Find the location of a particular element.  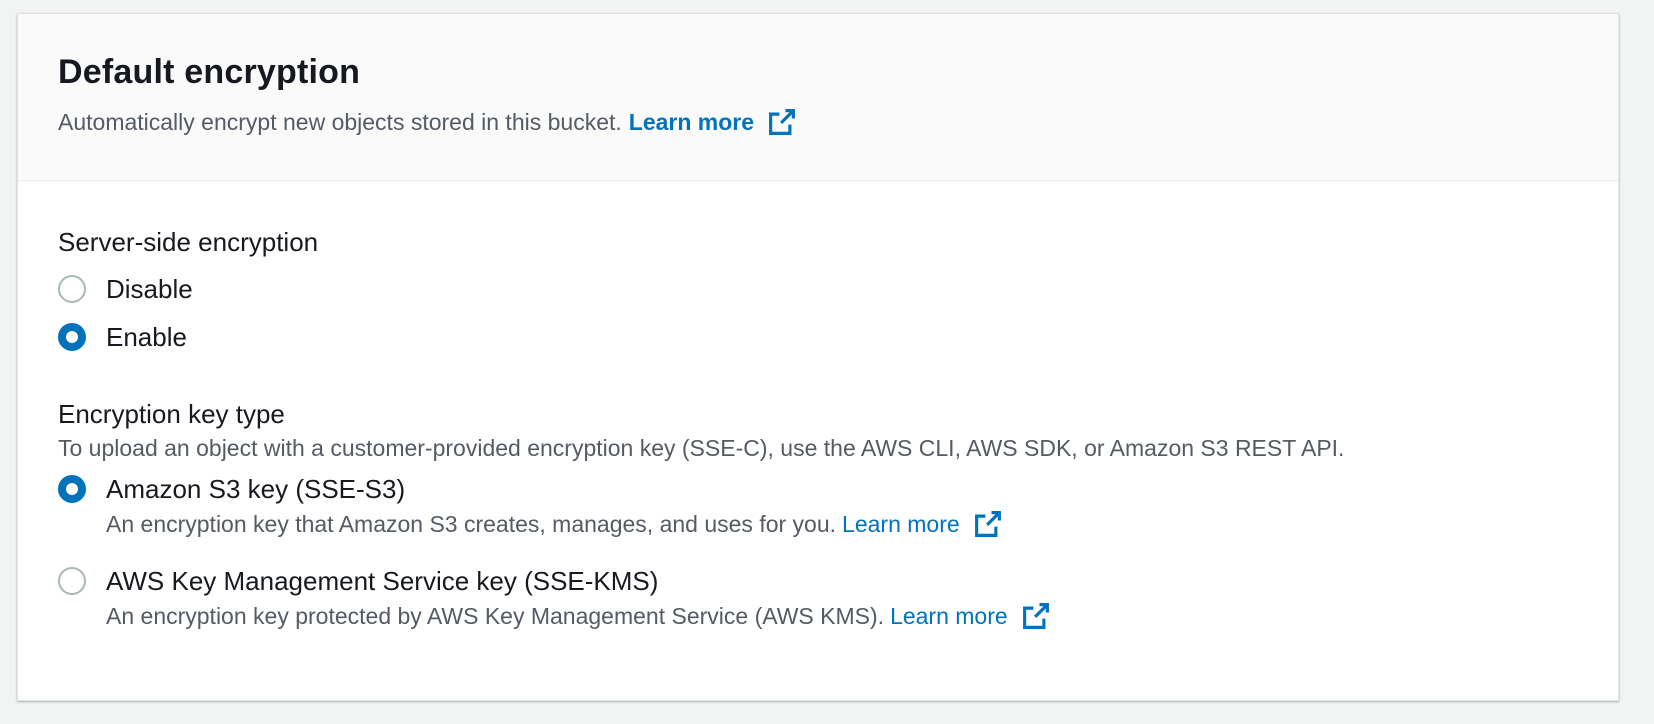

radio-disable-circle is located at coordinates (72, 289).